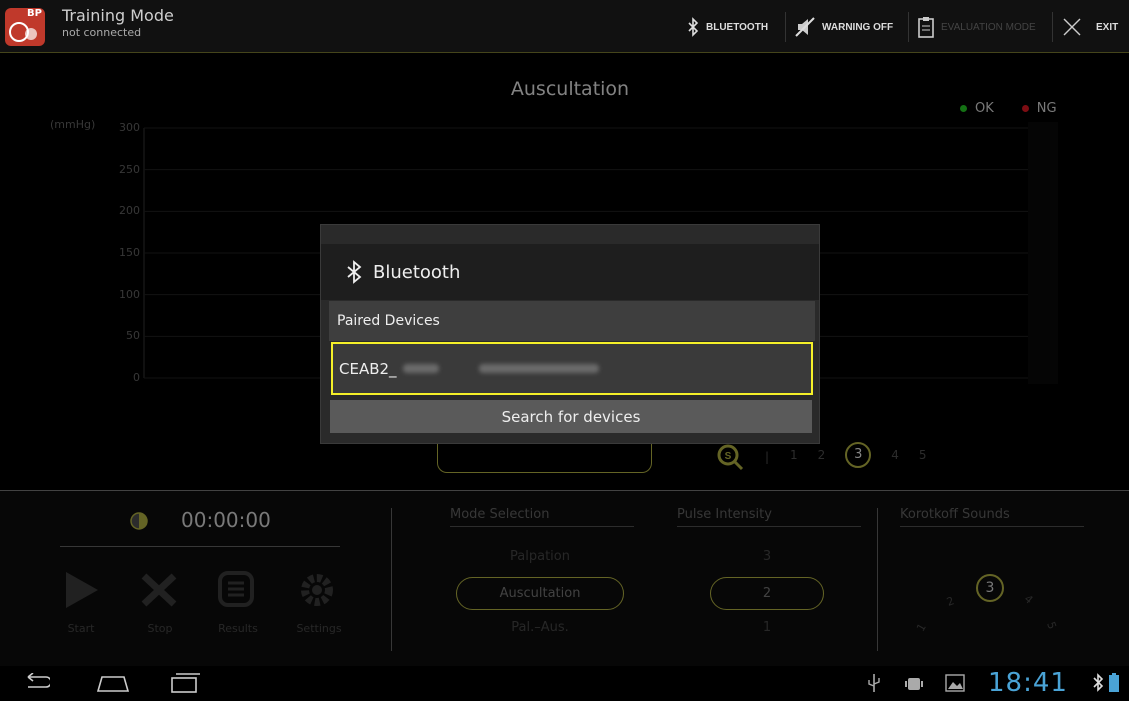 This screenshot has height=701, width=1129. Describe the element at coordinates (368, 368) in the screenshot. I see `device-name: CEAB2_` at that location.